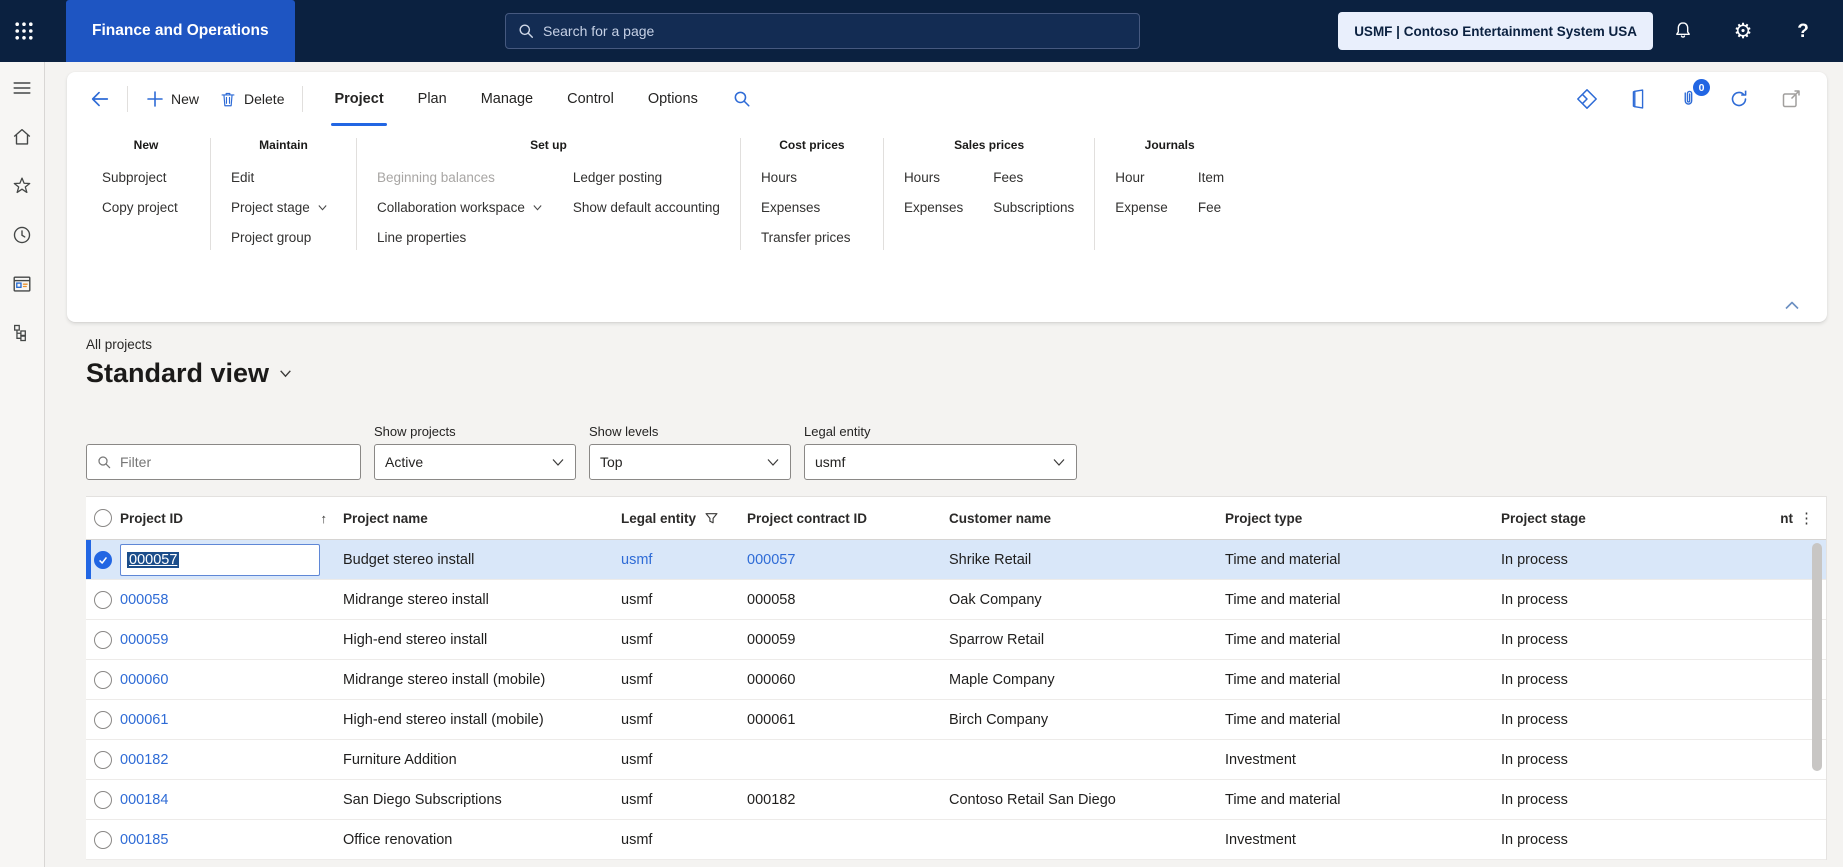  What do you see at coordinates (140, 177) in the screenshot?
I see `ribbon-item-subproject: Subproject` at bounding box center [140, 177].